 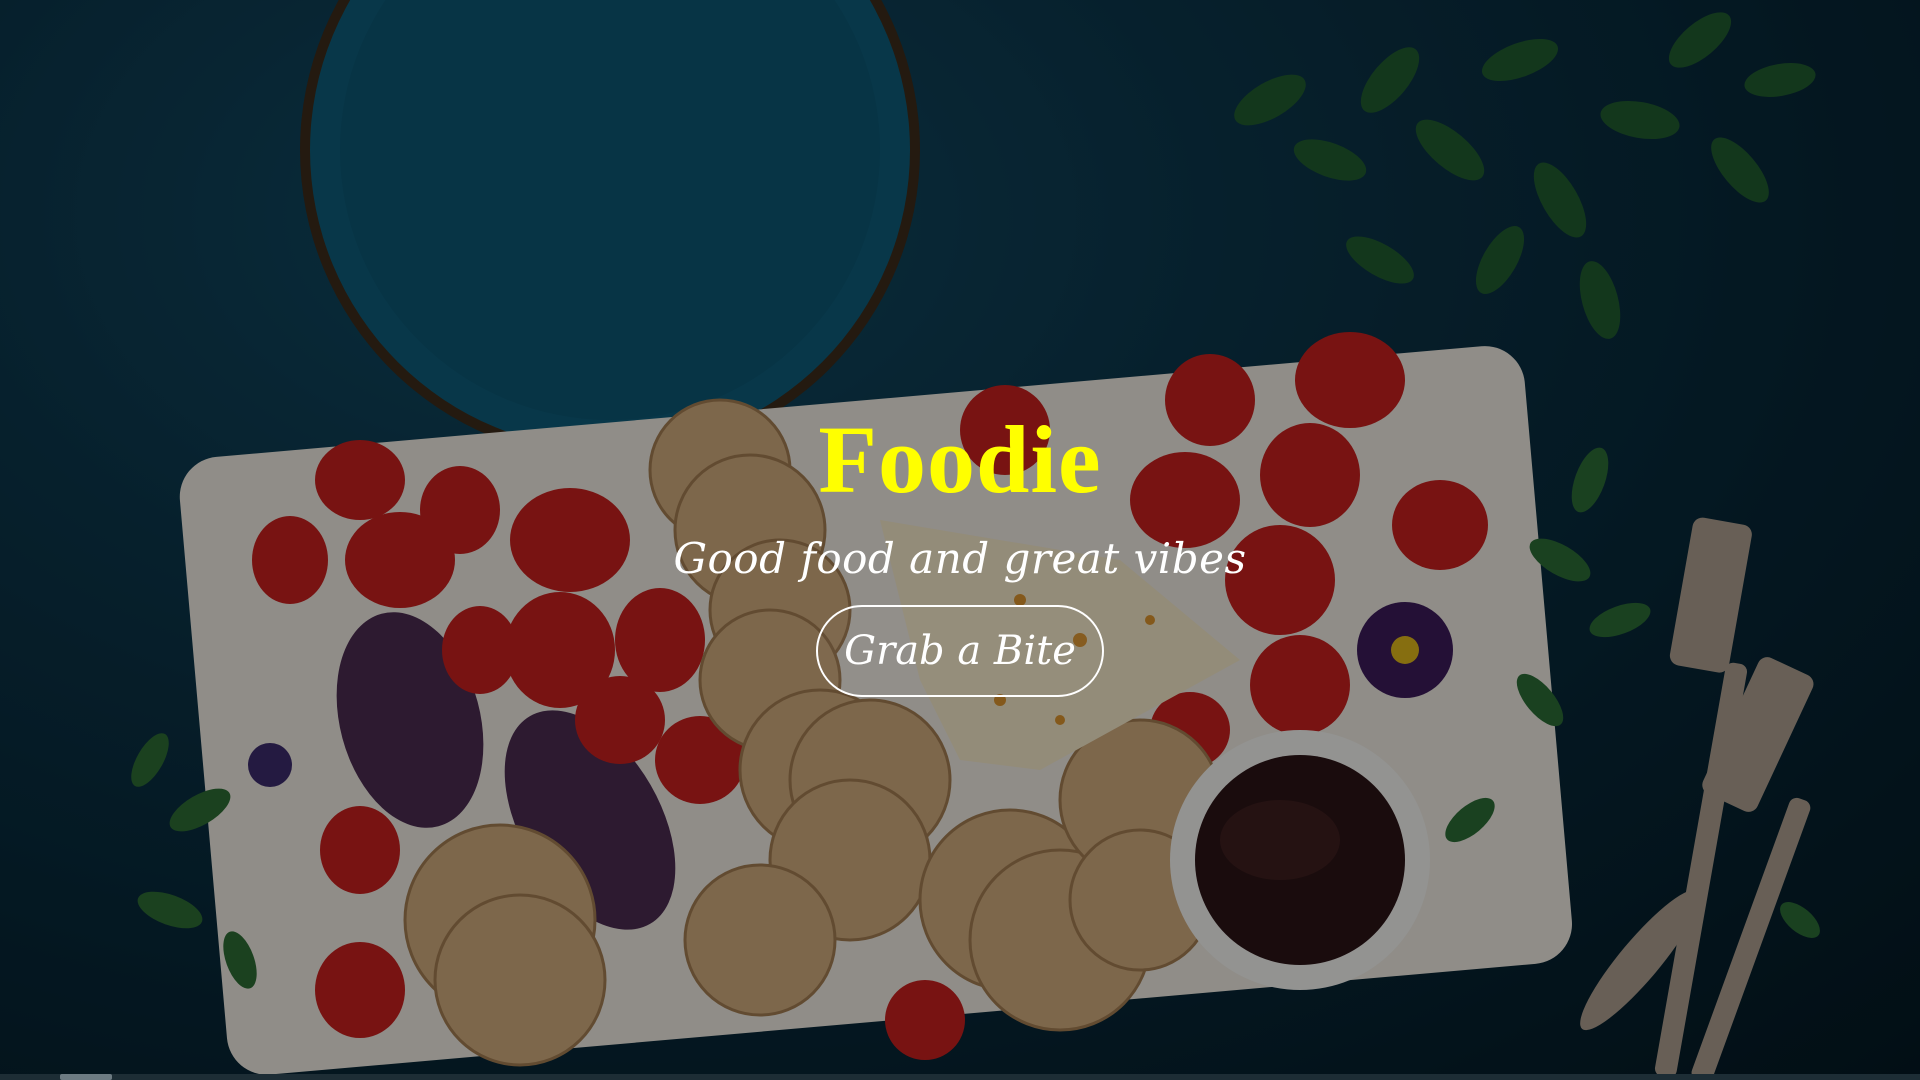 I want to click on hero-tagline: Good food and great vibes, so click(x=960, y=558).